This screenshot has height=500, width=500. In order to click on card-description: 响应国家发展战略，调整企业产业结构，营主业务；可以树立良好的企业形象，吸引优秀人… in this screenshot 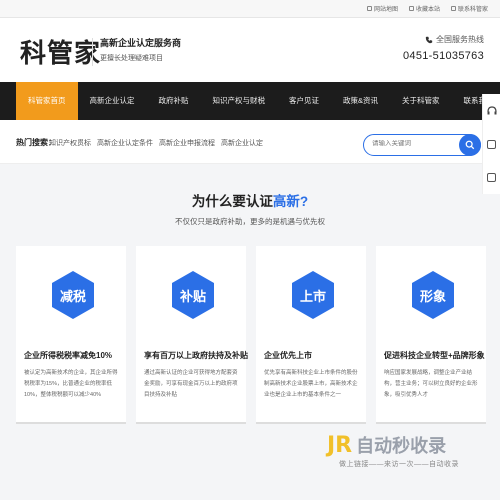, I will do `click(431, 384)`.